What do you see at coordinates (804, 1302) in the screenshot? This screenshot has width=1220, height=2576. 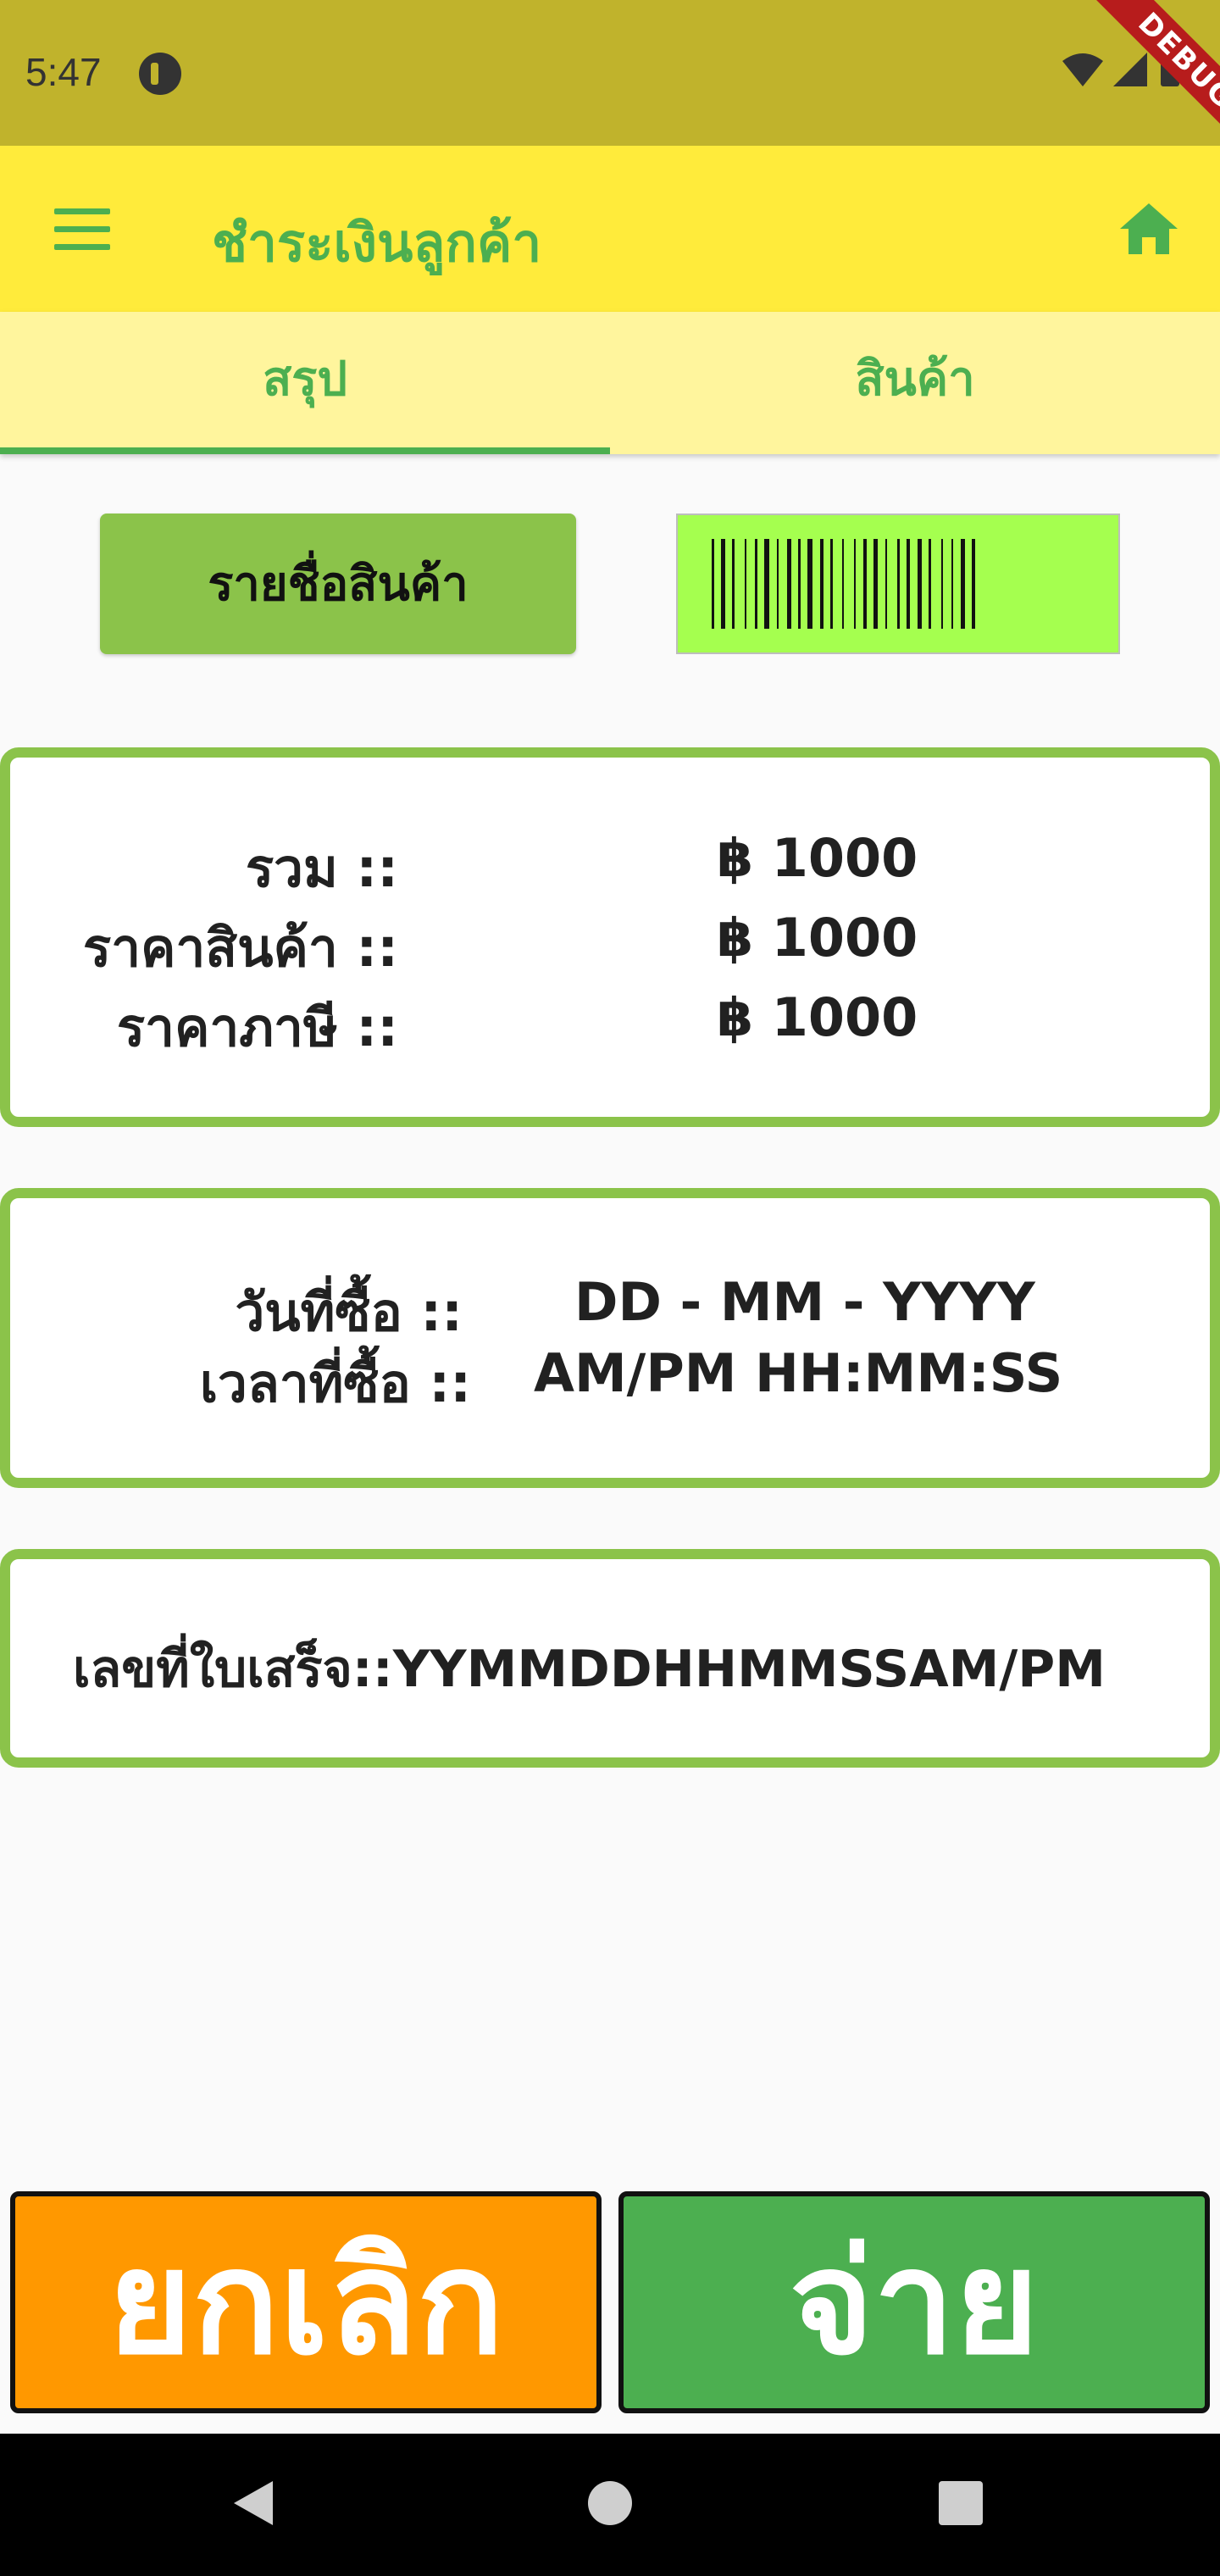 I see `purchase-date-value: DD - MM - YYYY` at bounding box center [804, 1302].